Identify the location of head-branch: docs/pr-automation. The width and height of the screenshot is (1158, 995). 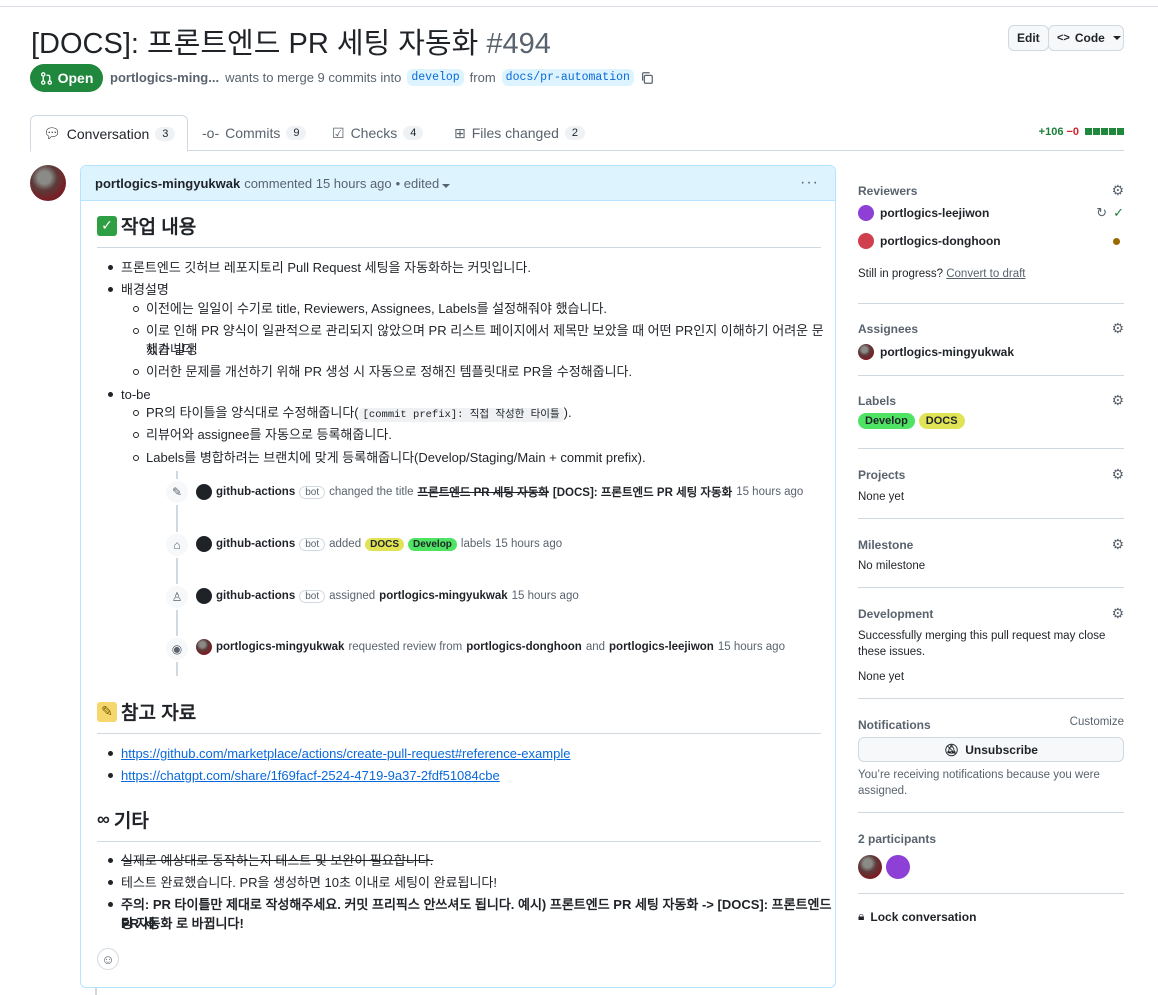
(567, 77).